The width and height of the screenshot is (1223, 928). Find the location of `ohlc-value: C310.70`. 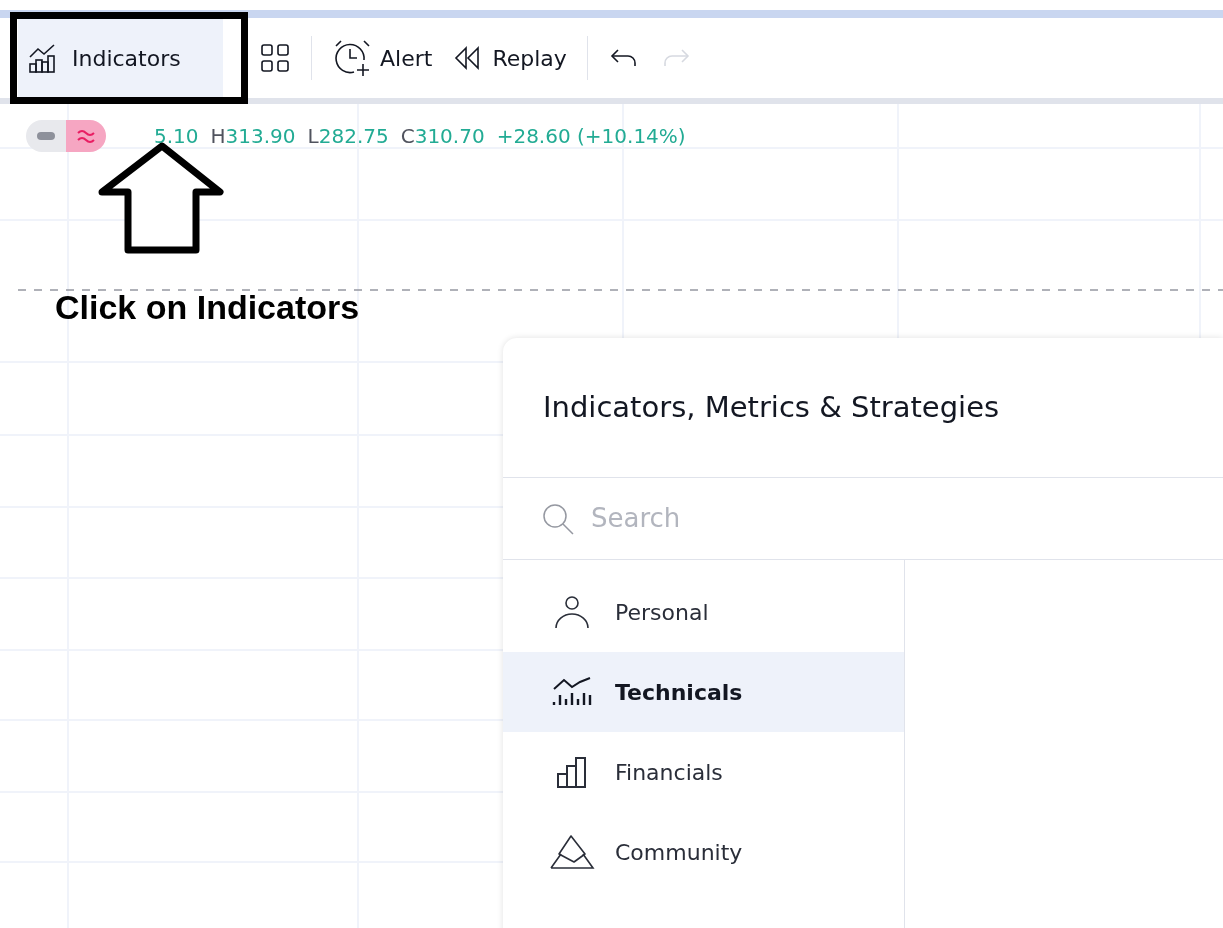

ohlc-value: C310.70 is located at coordinates (442, 136).